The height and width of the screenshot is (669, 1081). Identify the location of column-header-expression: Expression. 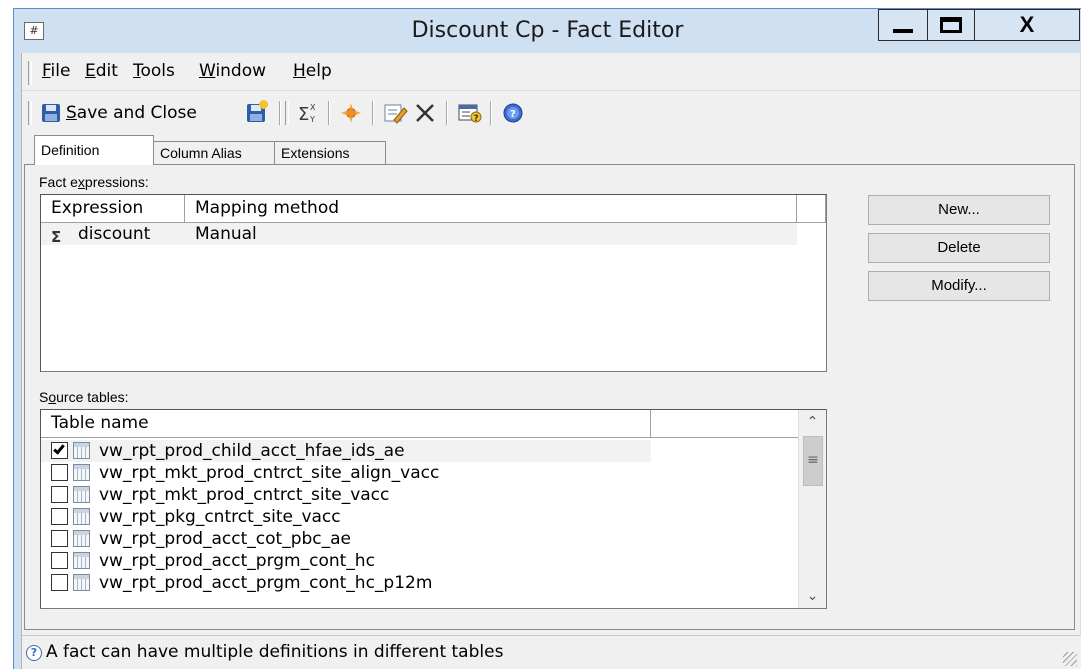
(113, 209).